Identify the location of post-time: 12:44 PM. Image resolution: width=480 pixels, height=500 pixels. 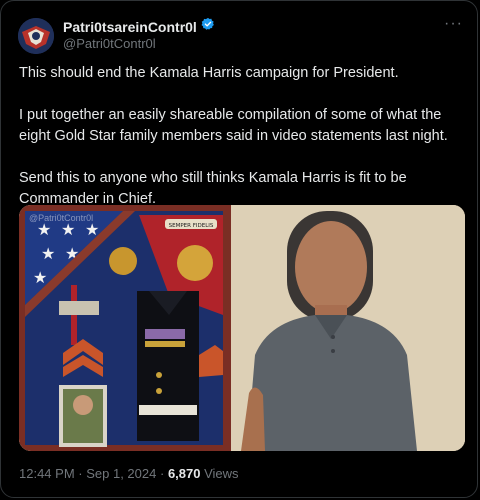
(47, 473).